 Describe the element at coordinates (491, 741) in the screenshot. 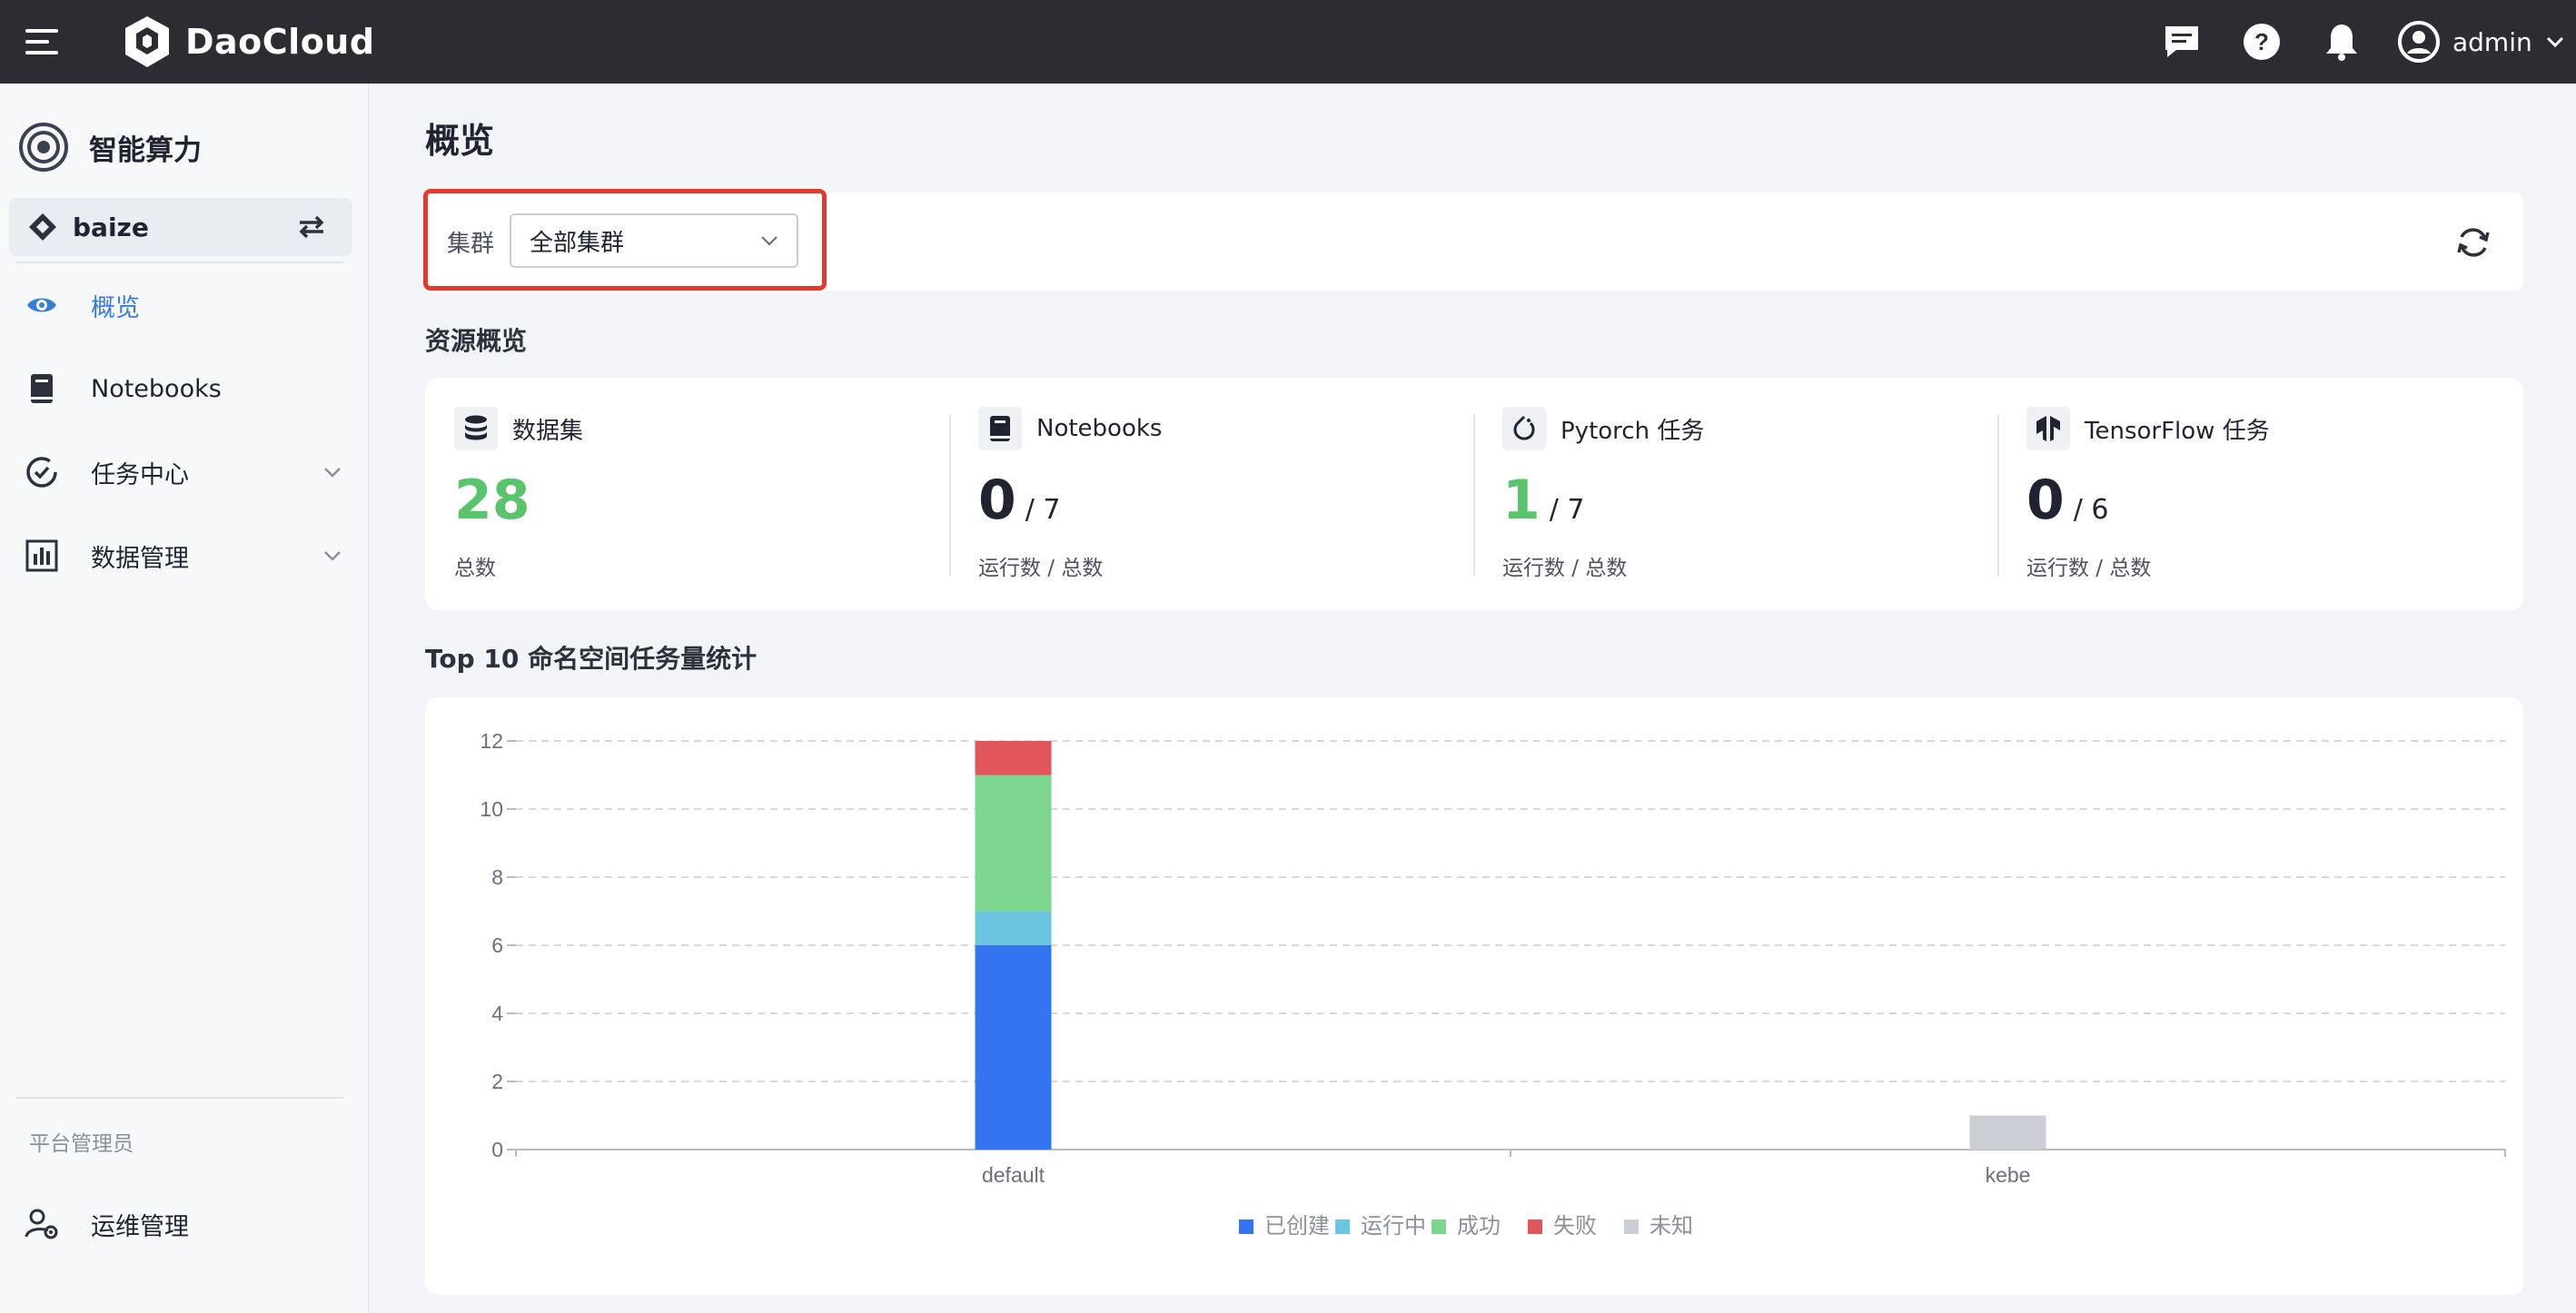

I see `y-tick-label: 12` at that location.